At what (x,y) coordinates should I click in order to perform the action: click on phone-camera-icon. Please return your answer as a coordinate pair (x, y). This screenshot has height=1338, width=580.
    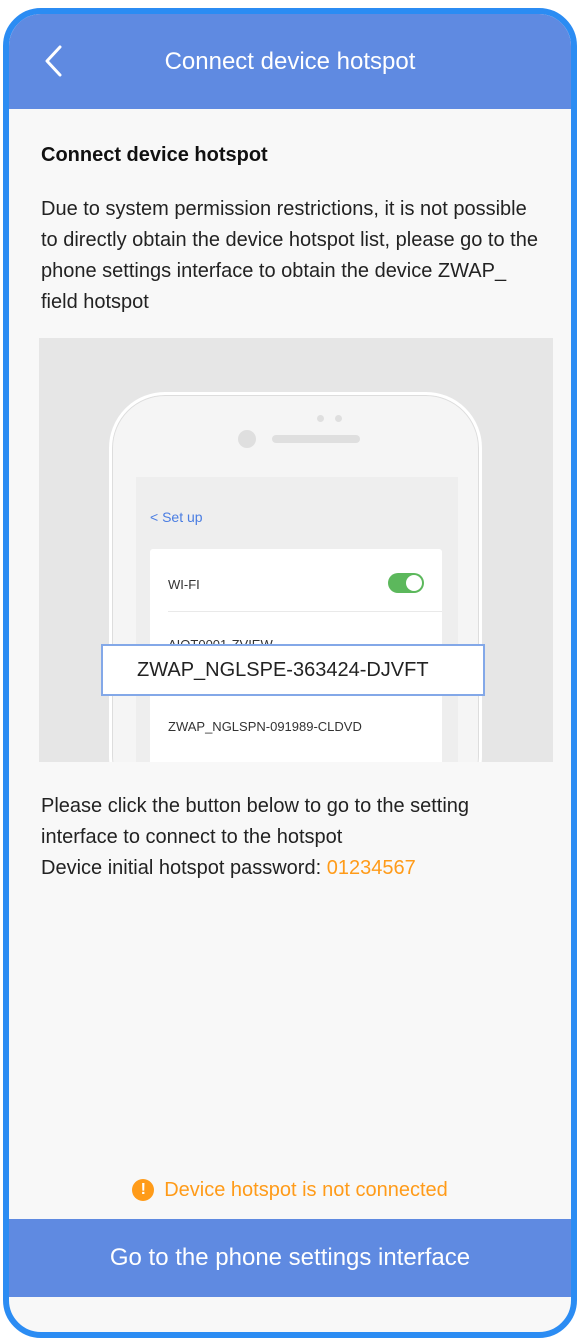
    Looking at the image, I should click on (247, 439).